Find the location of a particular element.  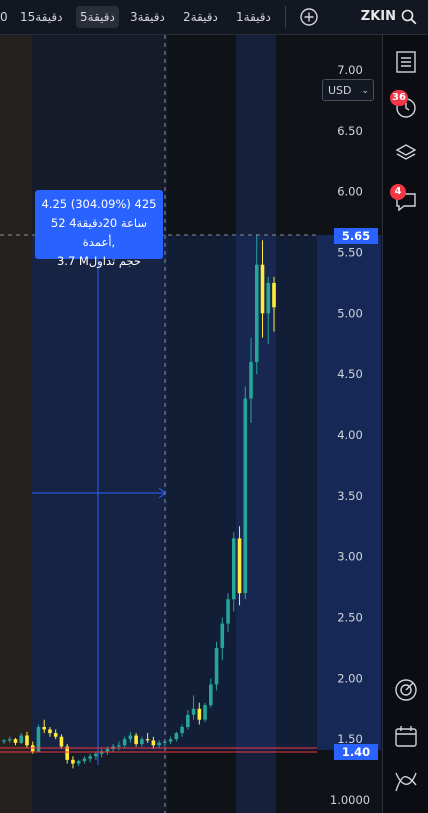

y-tick-label: 1.0000 is located at coordinates (350, 800).